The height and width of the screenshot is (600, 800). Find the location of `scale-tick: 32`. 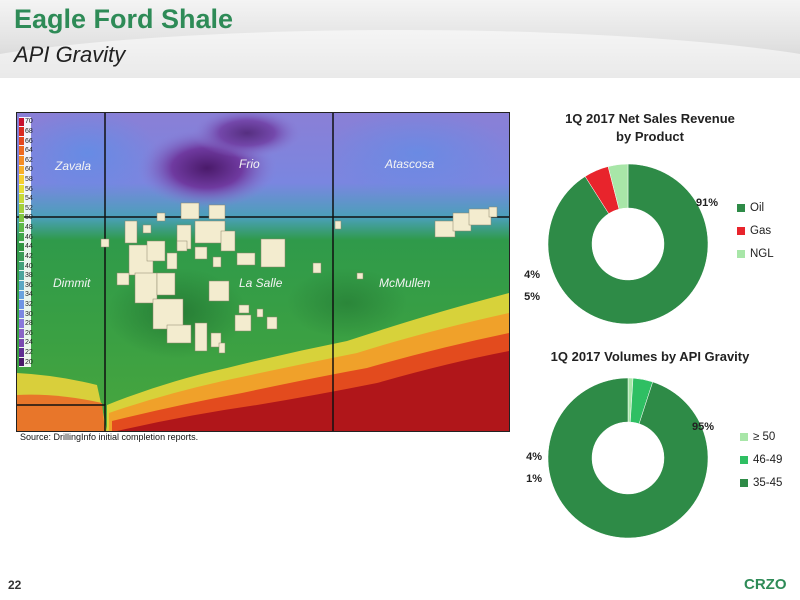

scale-tick: 32 is located at coordinates (30, 305).